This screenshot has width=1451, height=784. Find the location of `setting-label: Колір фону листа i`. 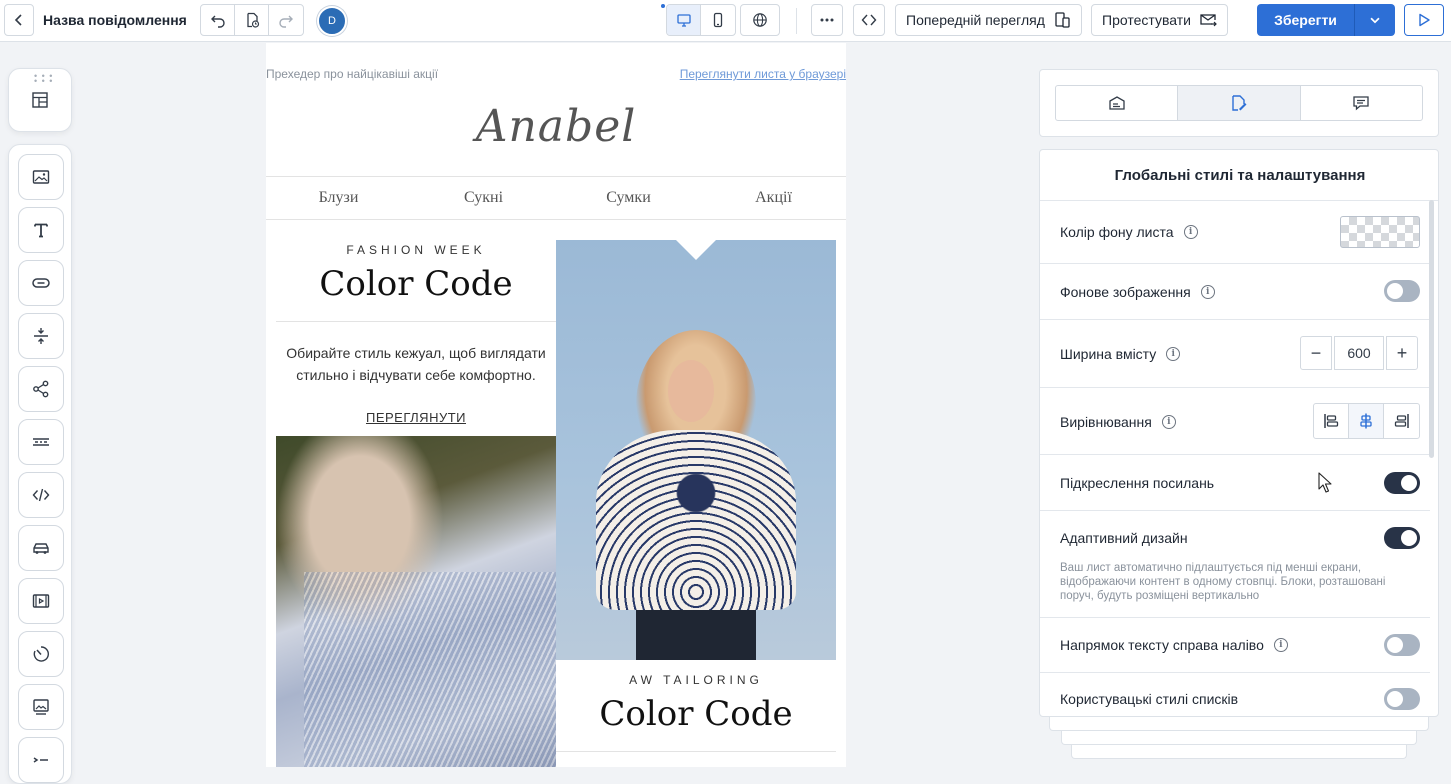

setting-label: Колір фону листа i is located at coordinates (1129, 232).